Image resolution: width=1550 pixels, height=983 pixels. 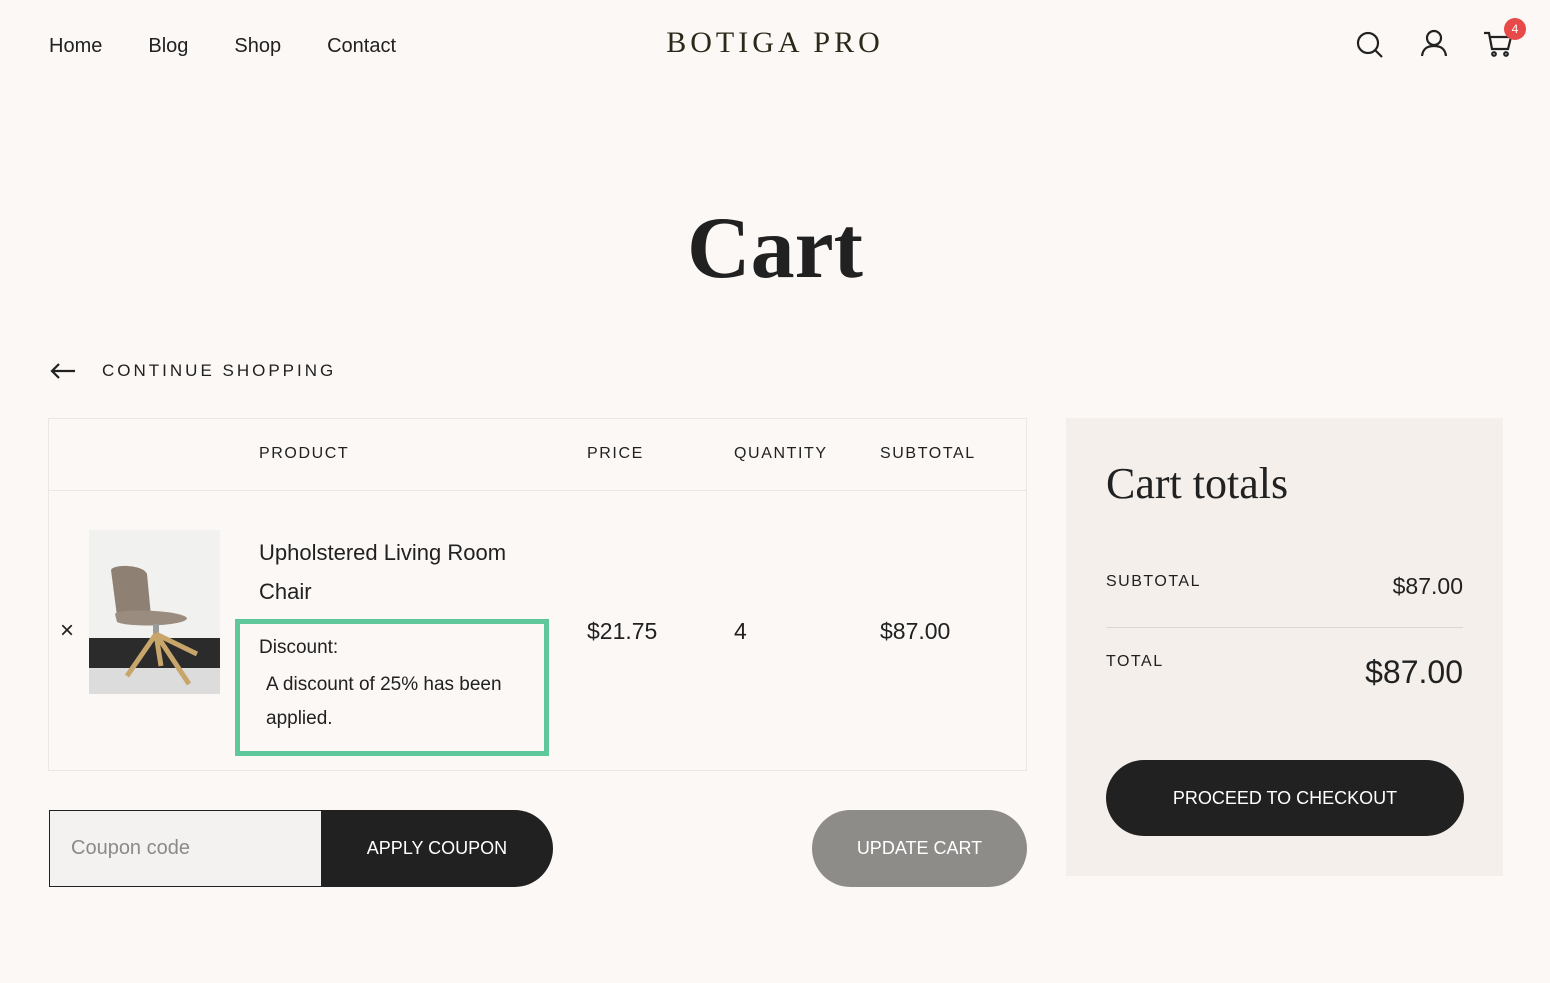 What do you see at coordinates (154, 612) in the screenshot?
I see `product-thumbnail` at bounding box center [154, 612].